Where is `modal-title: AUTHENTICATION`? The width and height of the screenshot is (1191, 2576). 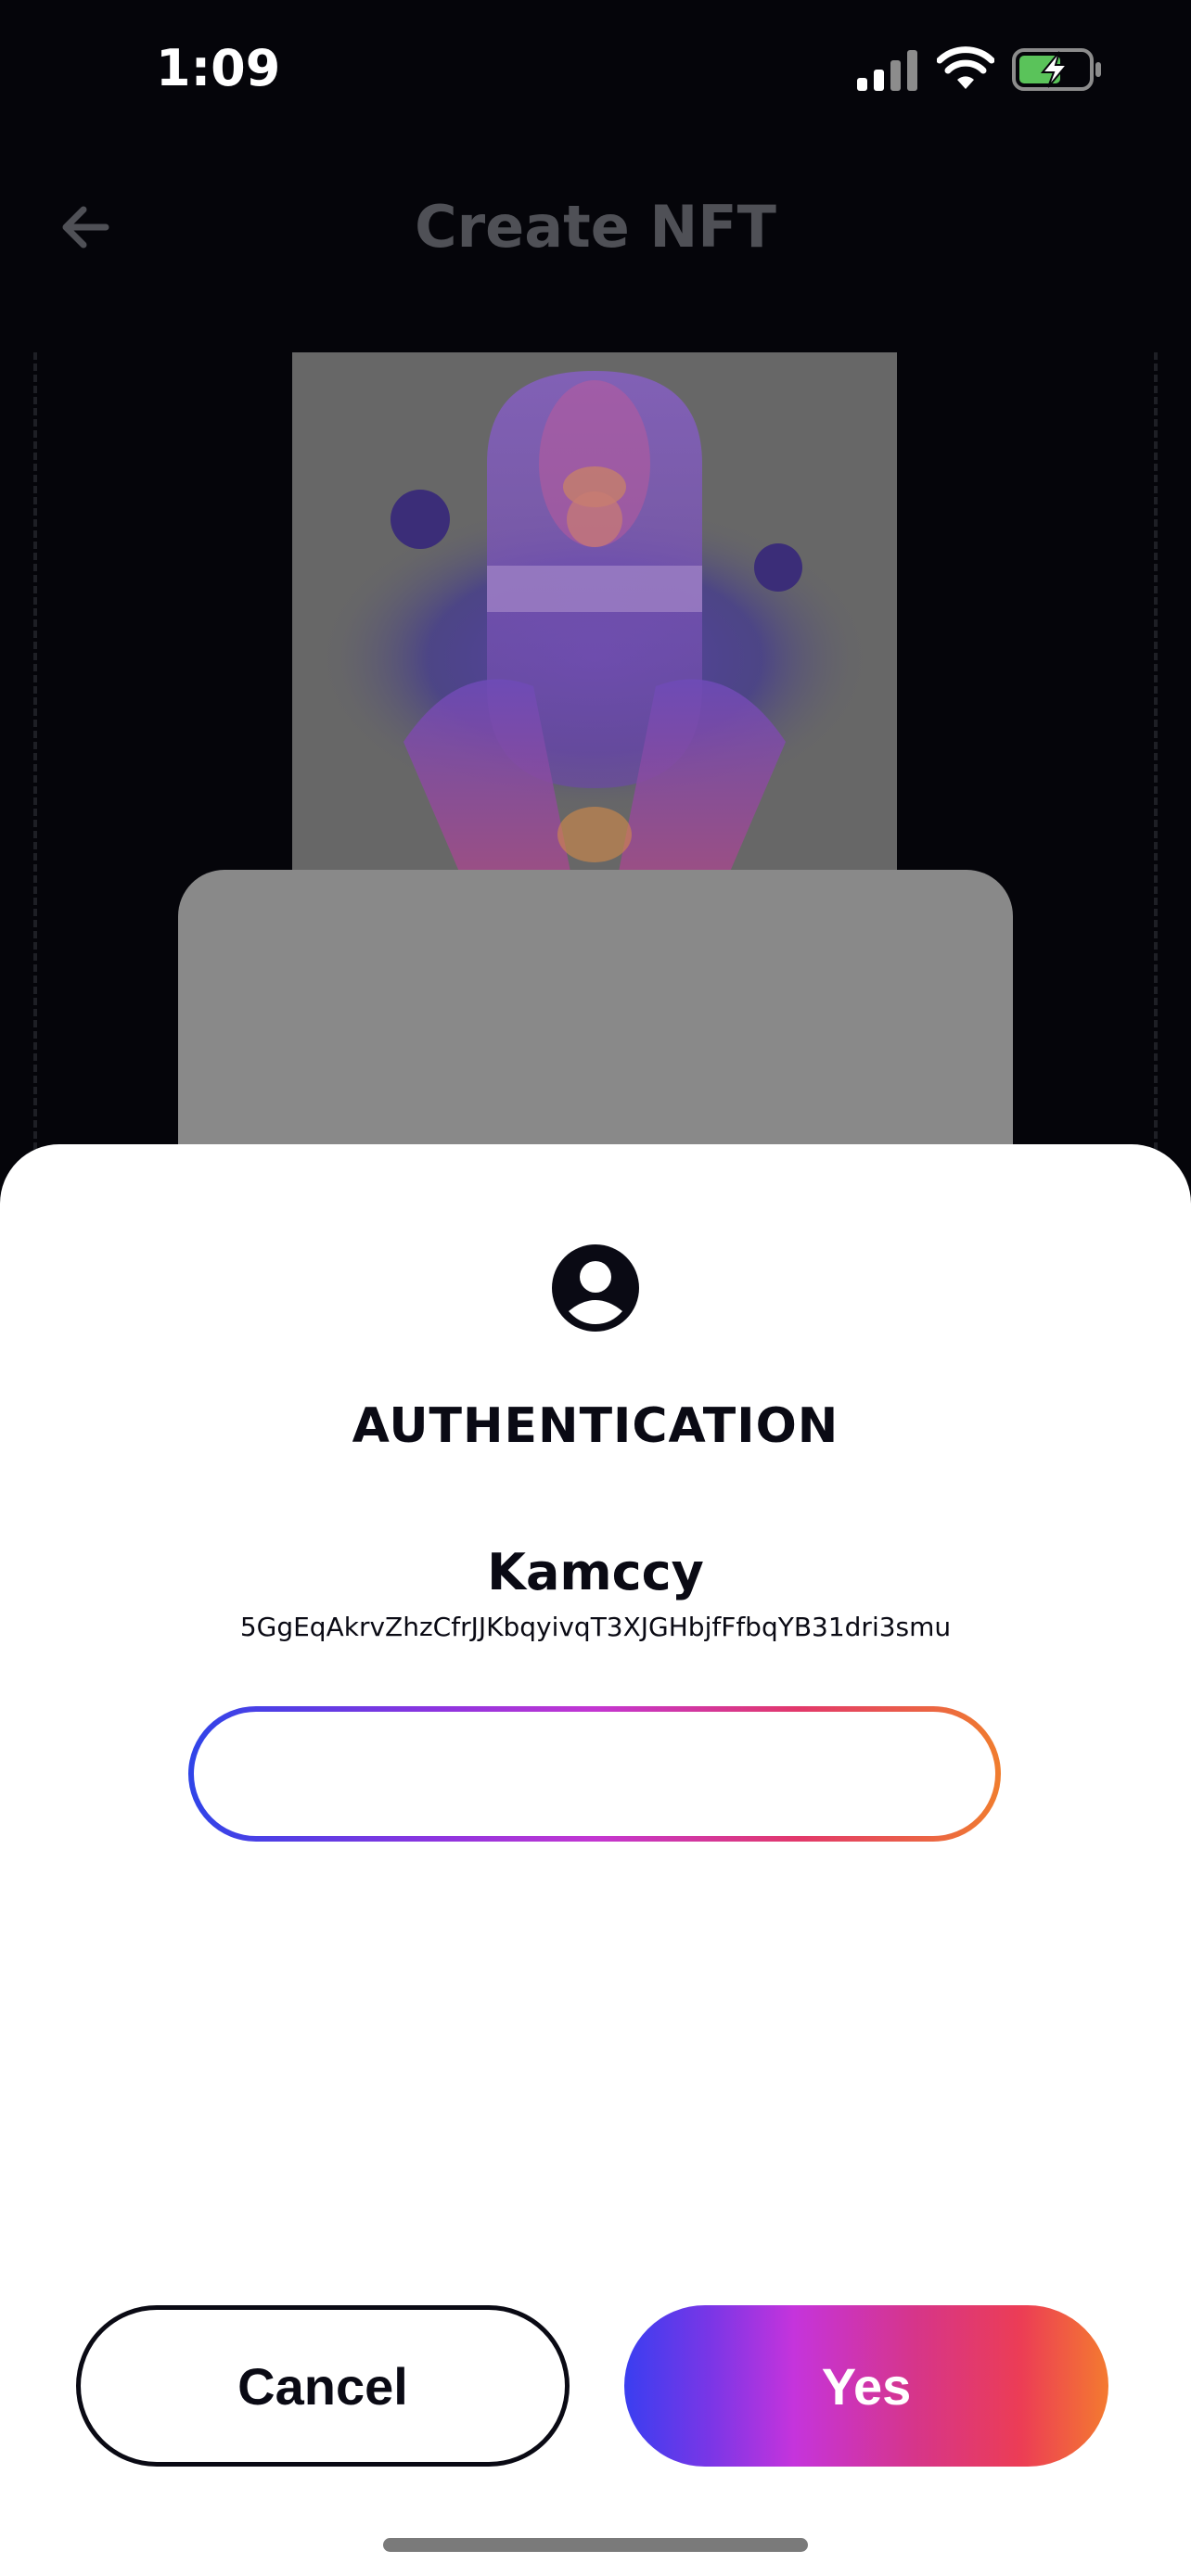
modal-title: AUTHENTICATION is located at coordinates (595, 1426).